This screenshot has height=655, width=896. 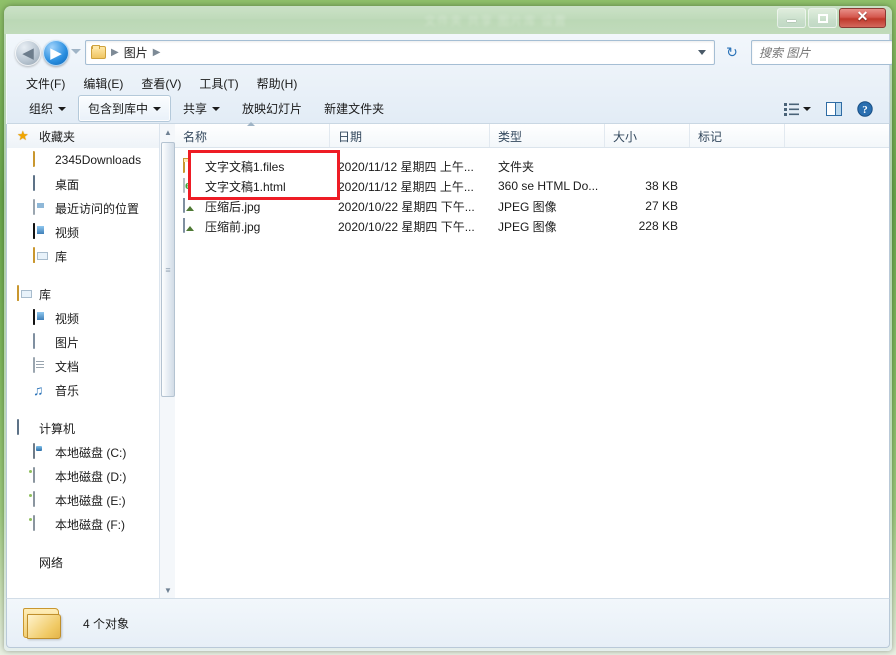 I want to click on menu-tools: 工具(T), so click(x=218, y=83).